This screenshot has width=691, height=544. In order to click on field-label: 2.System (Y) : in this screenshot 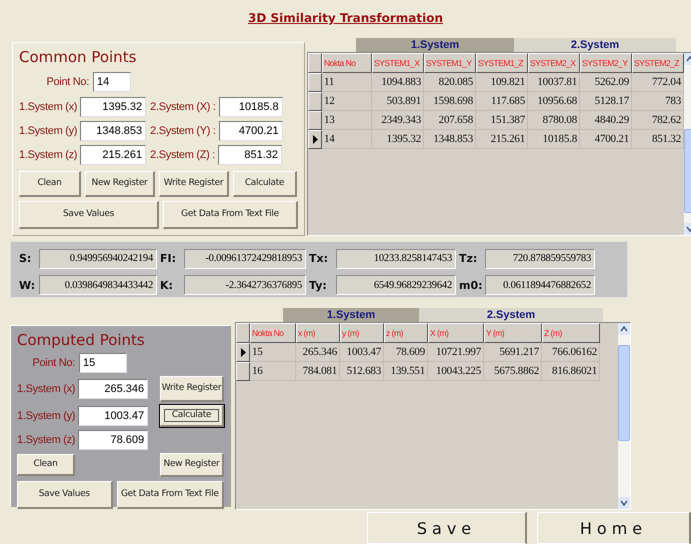, I will do `click(183, 130)`.